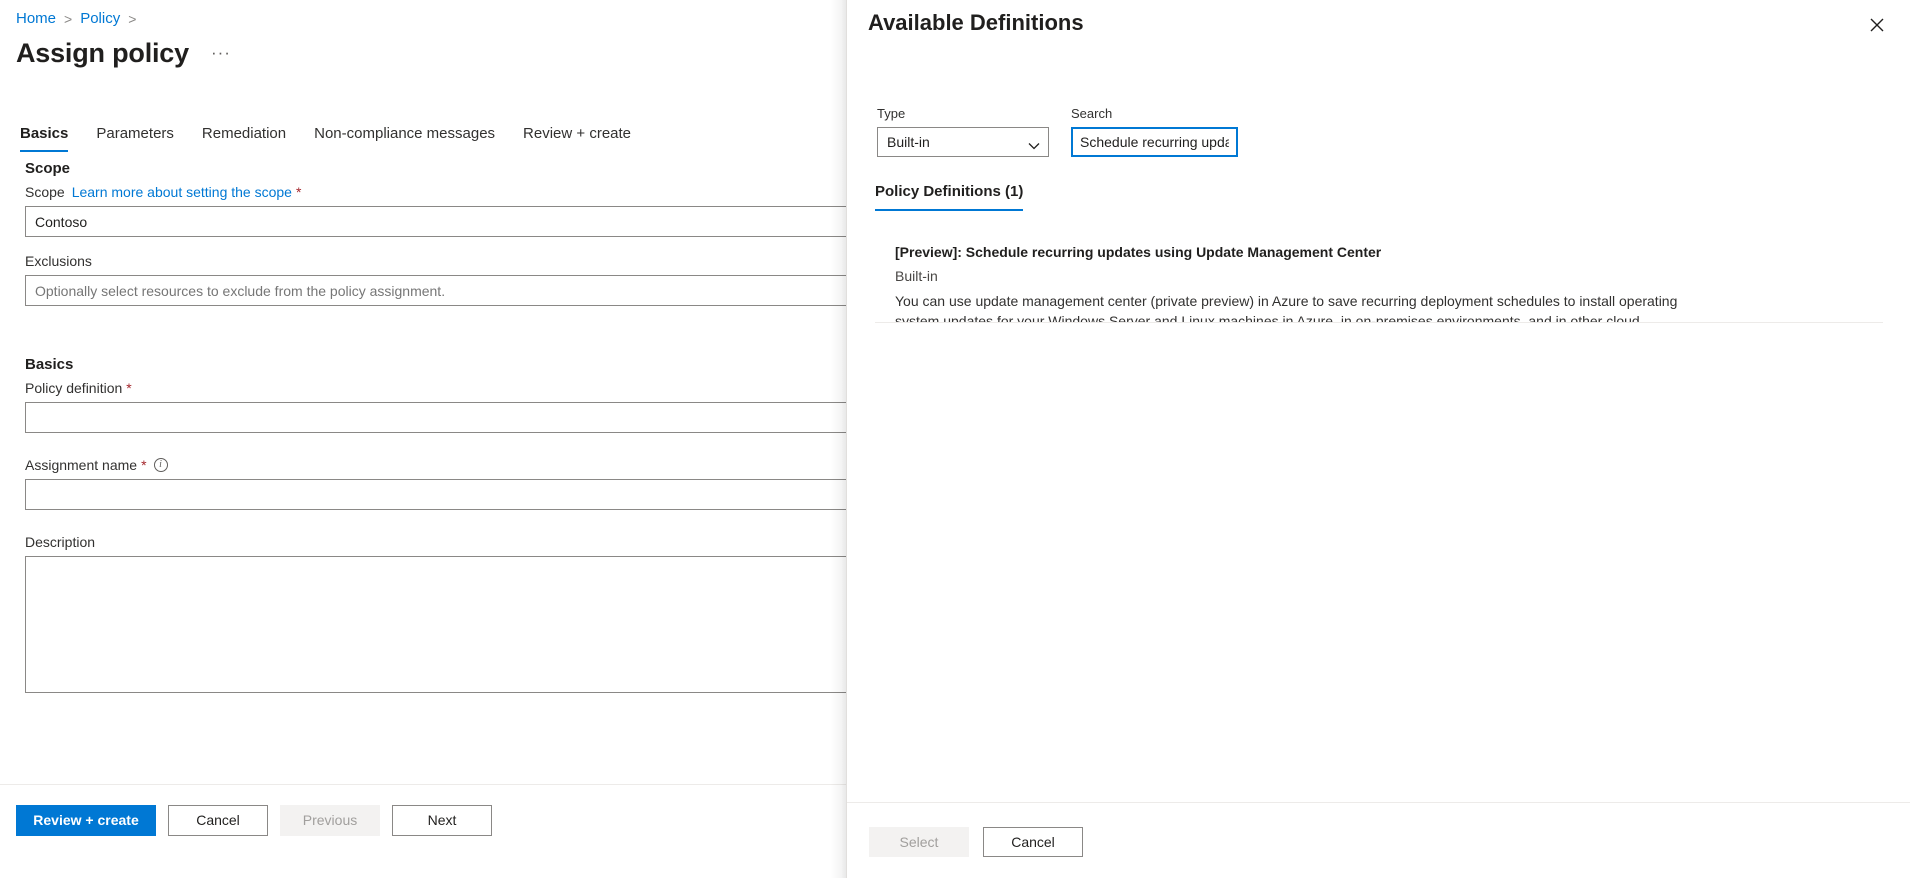 The width and height of the screenshot is (1910, 878). What do you see at coordinates (435, 290) in the screenshot?
I see `exclusions-input` at bounding box center [435, 290].